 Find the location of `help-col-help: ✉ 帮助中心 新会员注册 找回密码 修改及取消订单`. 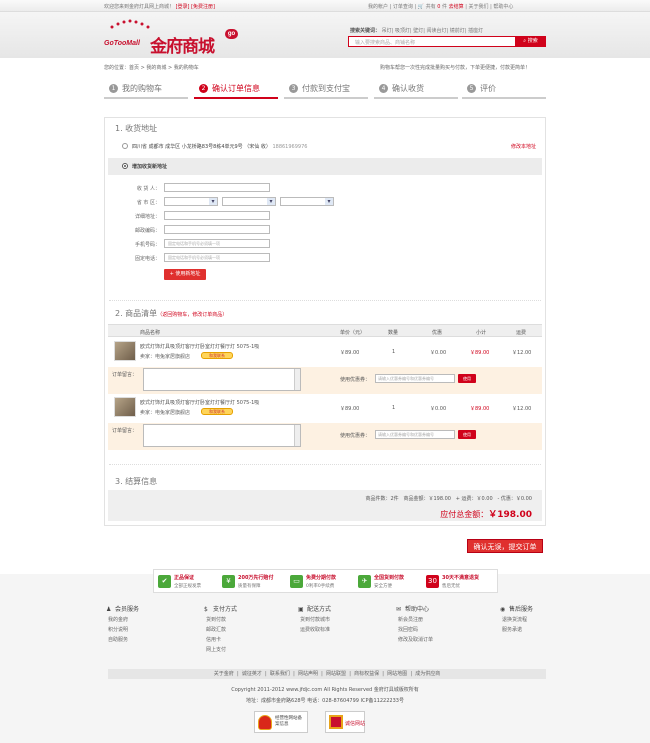

help-col-help: ✉ 帮助中心 新会员注册 找回密码 修改及取消订单 is located at coordinates (441, 623).